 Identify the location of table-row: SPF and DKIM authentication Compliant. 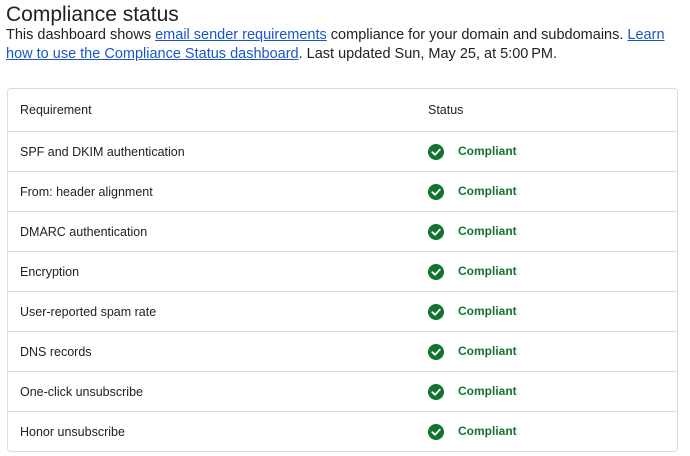
(342, 152).